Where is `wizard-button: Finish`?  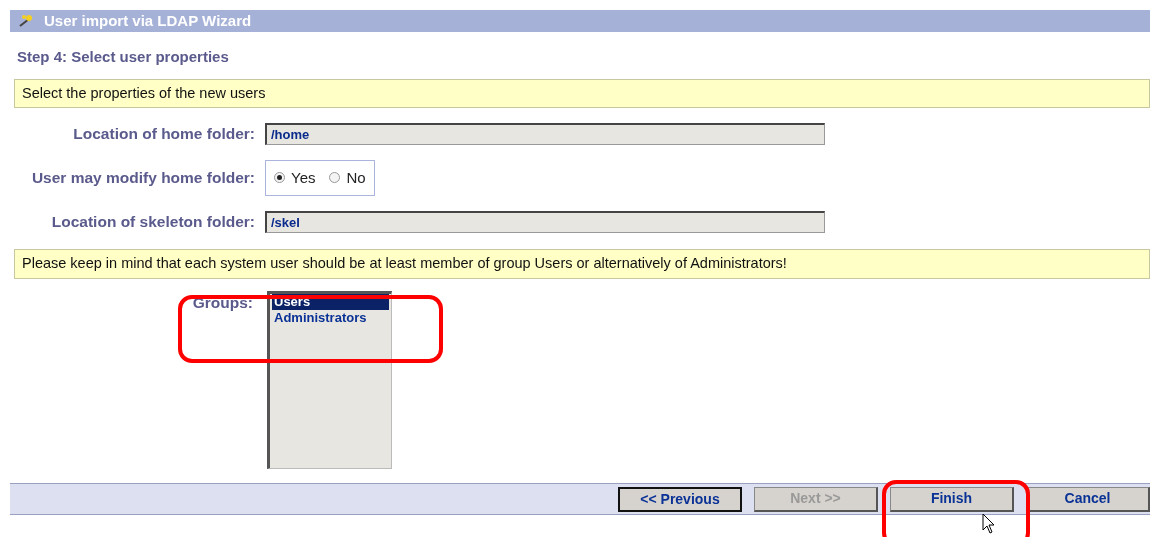 wizard-button: Finish is located at coordinates (952, 499).